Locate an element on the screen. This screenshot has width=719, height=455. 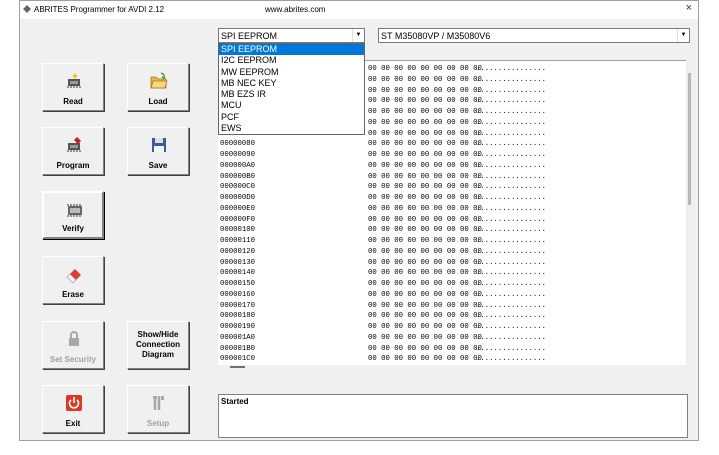
dropdown-option: MCU is located at coordinates (291, 105).